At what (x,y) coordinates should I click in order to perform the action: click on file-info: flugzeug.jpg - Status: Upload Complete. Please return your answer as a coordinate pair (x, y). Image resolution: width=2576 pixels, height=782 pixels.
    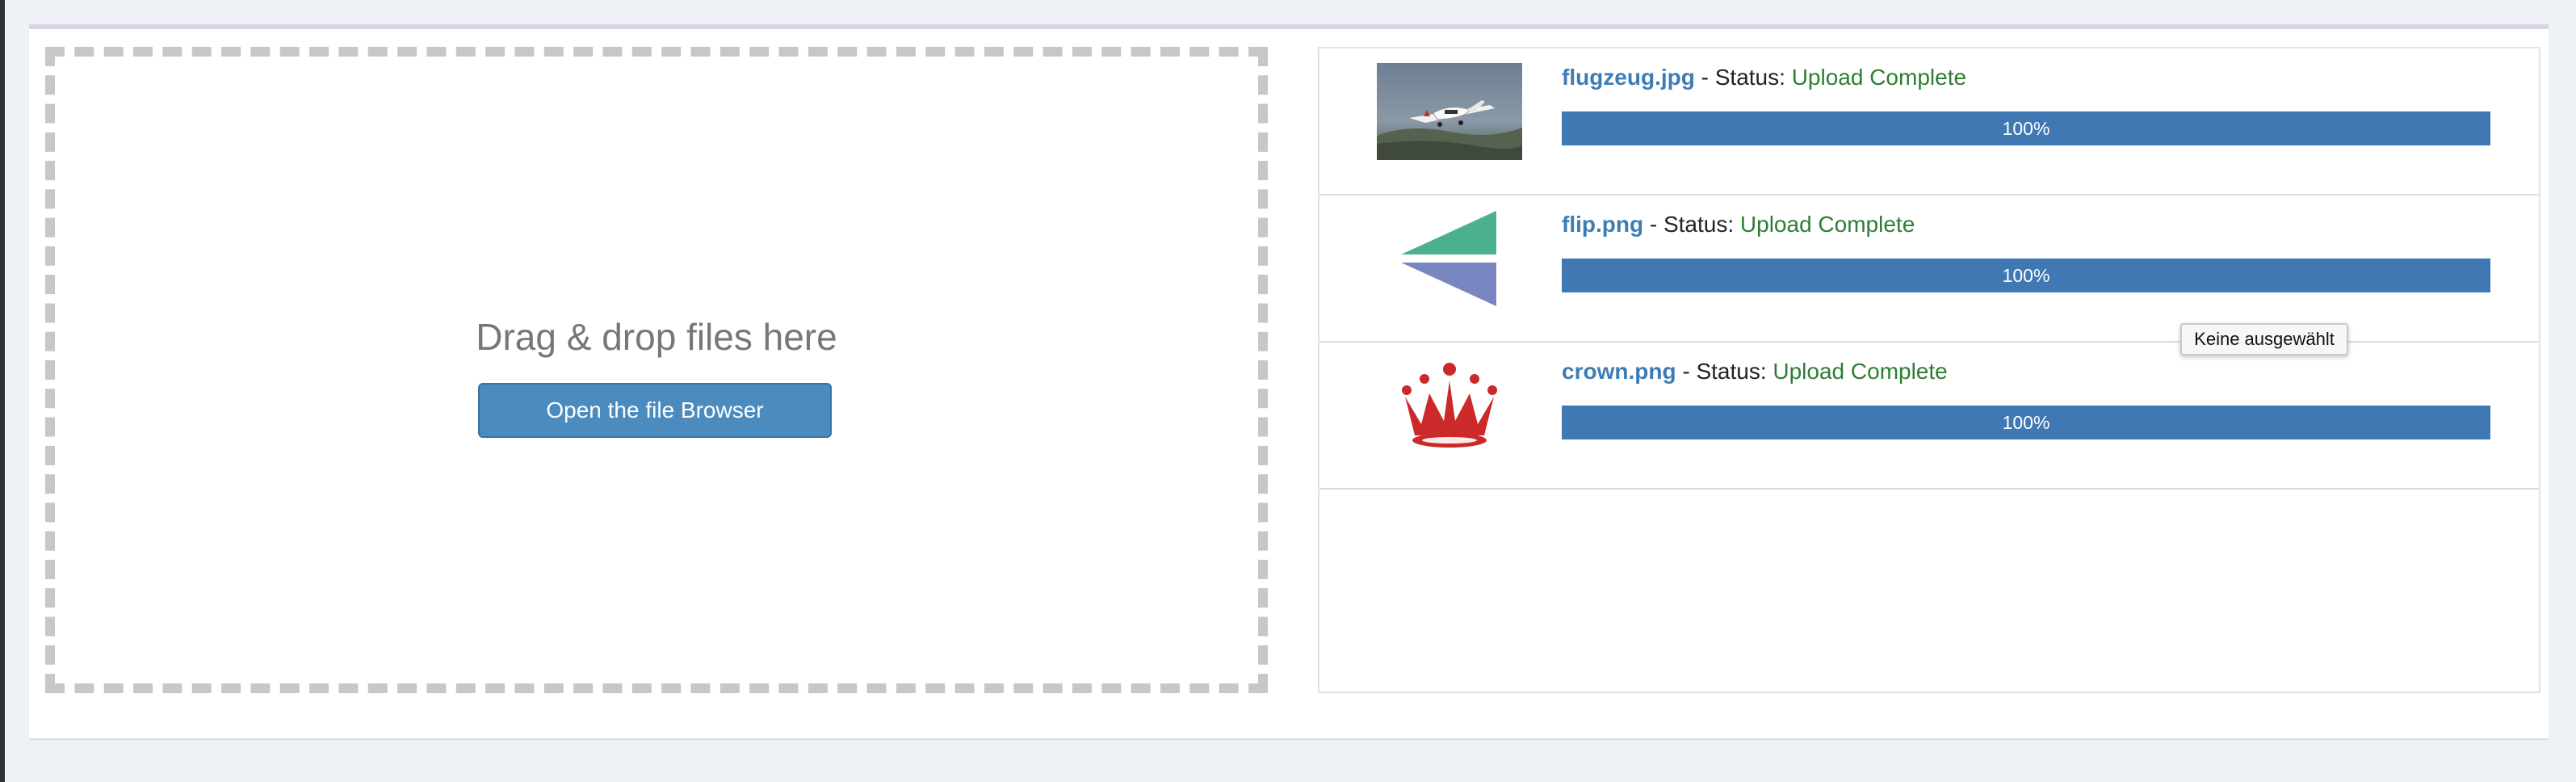
    Looking at the image, I should click on (1764, 77).